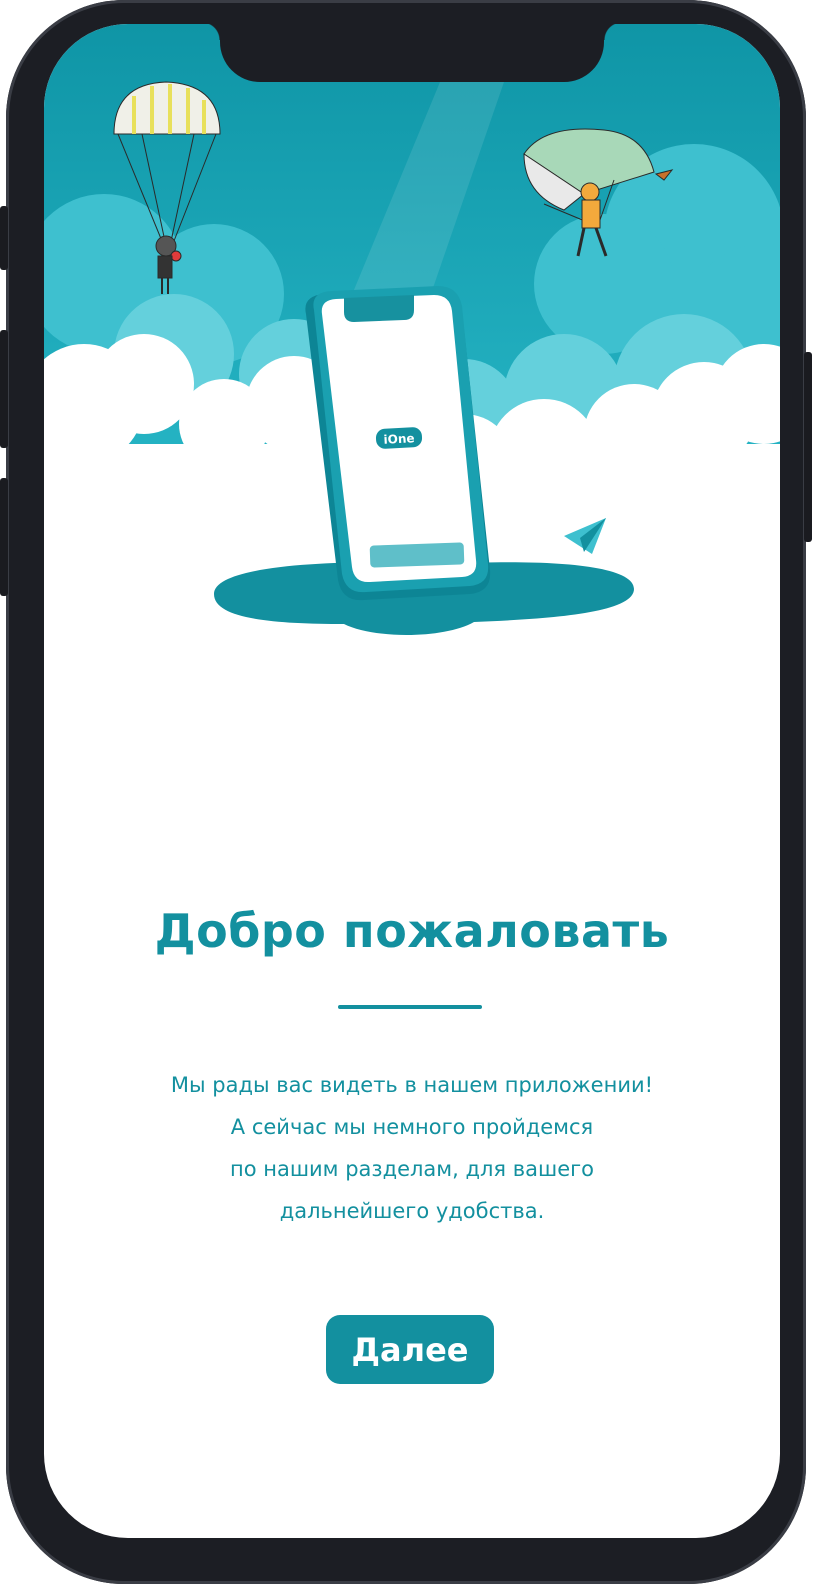 The width and height of the screenshot is (820, 1588). What do you see at coordinates (412, 1211) in the screenshot?
I see `description-line: дальнейшего удобства.` at bounding box center [412, 1211].